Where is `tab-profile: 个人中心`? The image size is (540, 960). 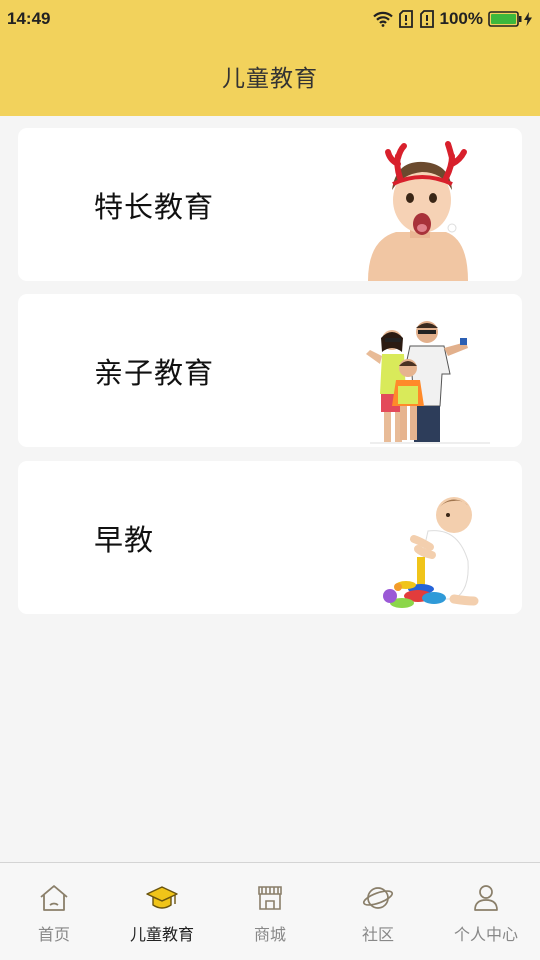
tab-profile: 个人中心 is located at coordinates (486, 911).